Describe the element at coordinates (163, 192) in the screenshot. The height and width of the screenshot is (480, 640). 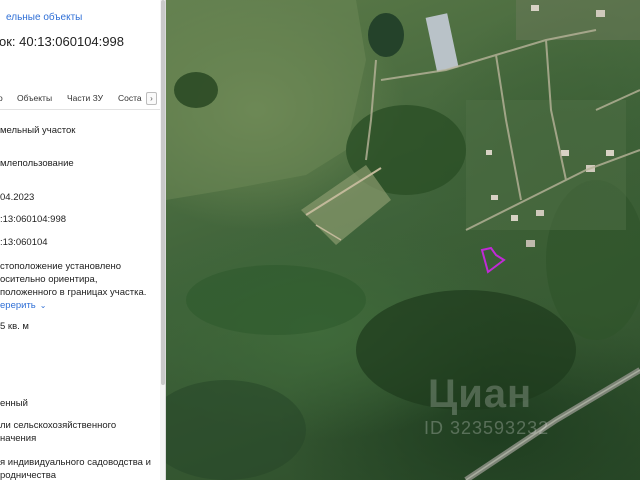
I see `scrollbar-thumb` at that location.